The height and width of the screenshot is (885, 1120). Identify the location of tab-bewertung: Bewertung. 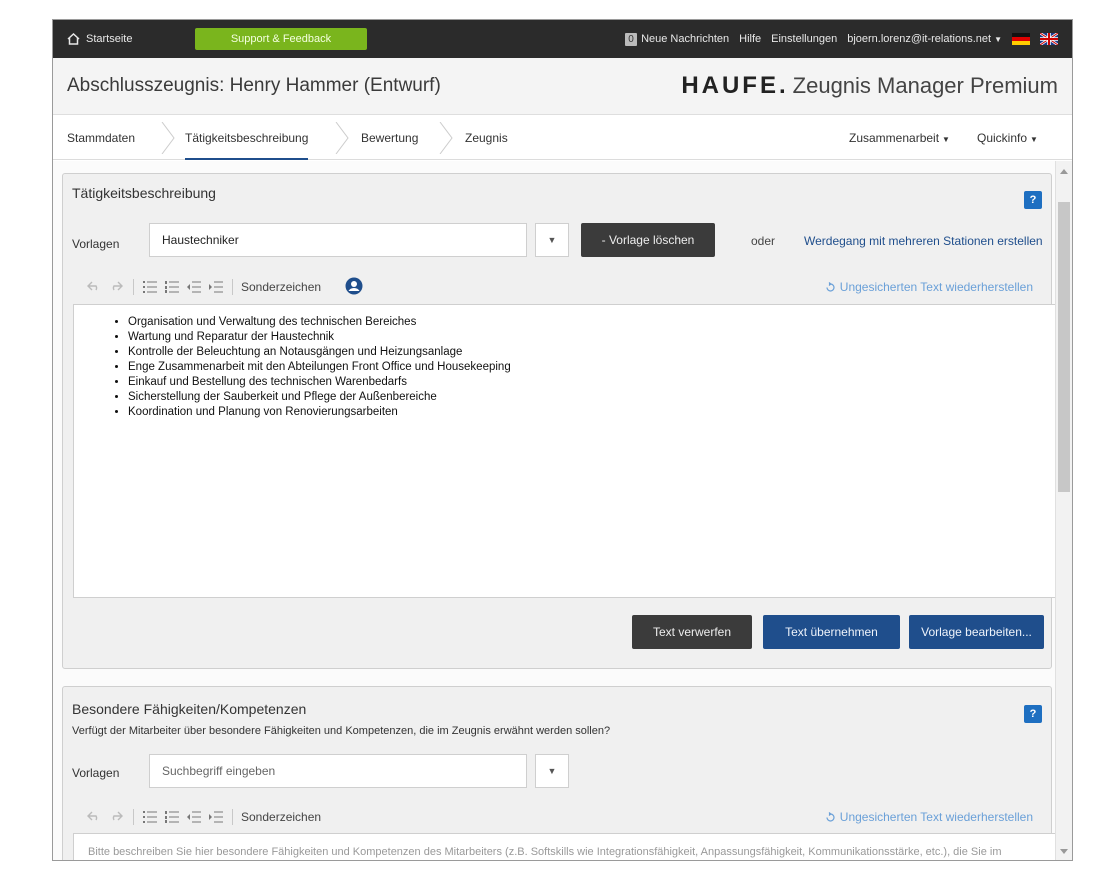
(389, 138).